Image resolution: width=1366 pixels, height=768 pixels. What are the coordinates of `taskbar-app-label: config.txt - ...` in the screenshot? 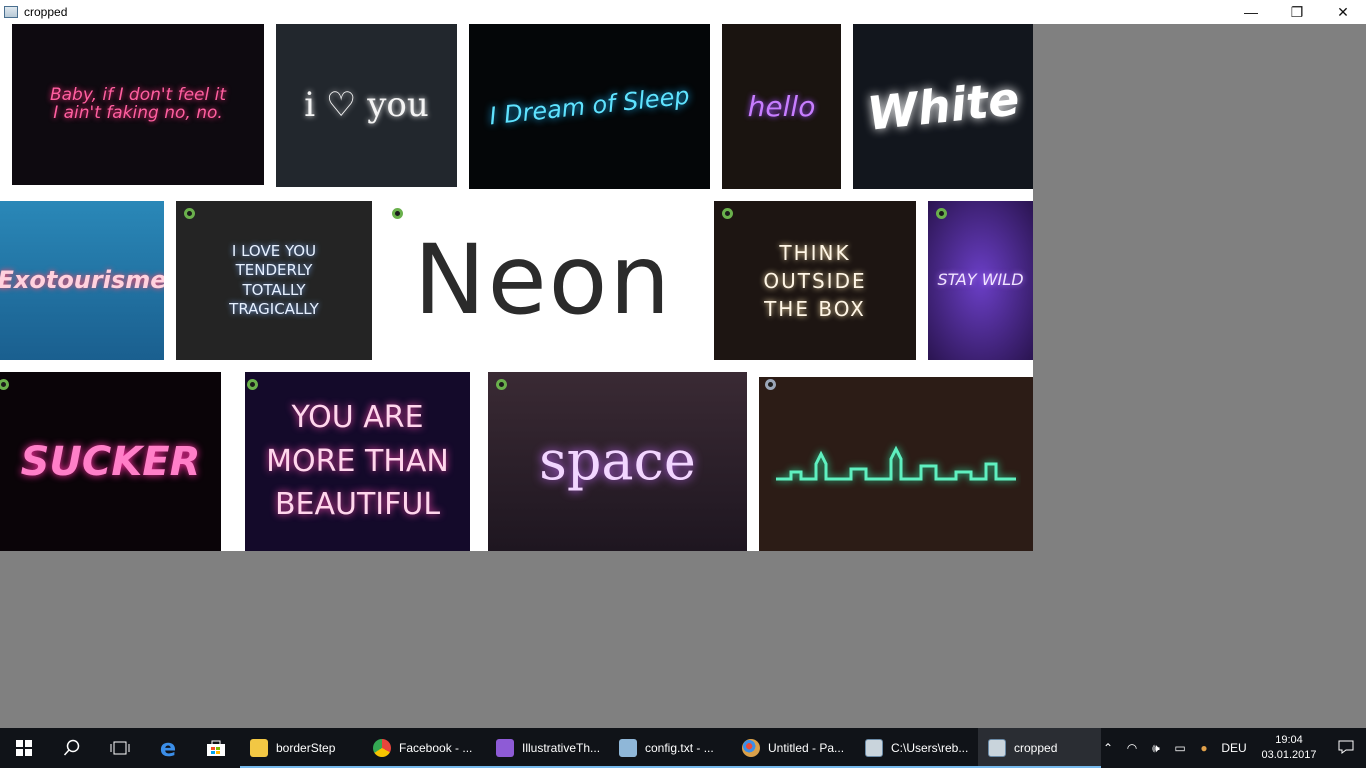 It's located at (679, 748).